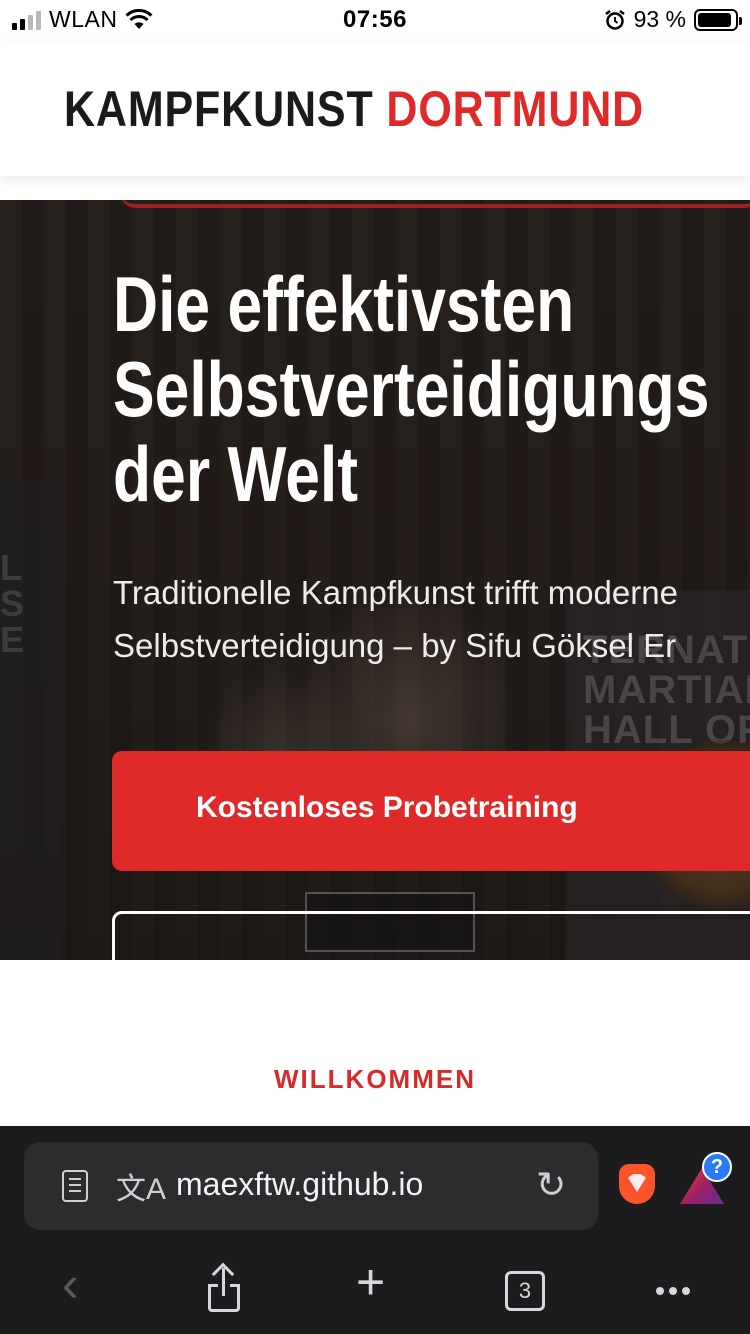 The height and width of the screenshot is (1334, 750). Describe the element at coordinates (614, 19) in the screenshot. I see `alarm-icon` at that location.